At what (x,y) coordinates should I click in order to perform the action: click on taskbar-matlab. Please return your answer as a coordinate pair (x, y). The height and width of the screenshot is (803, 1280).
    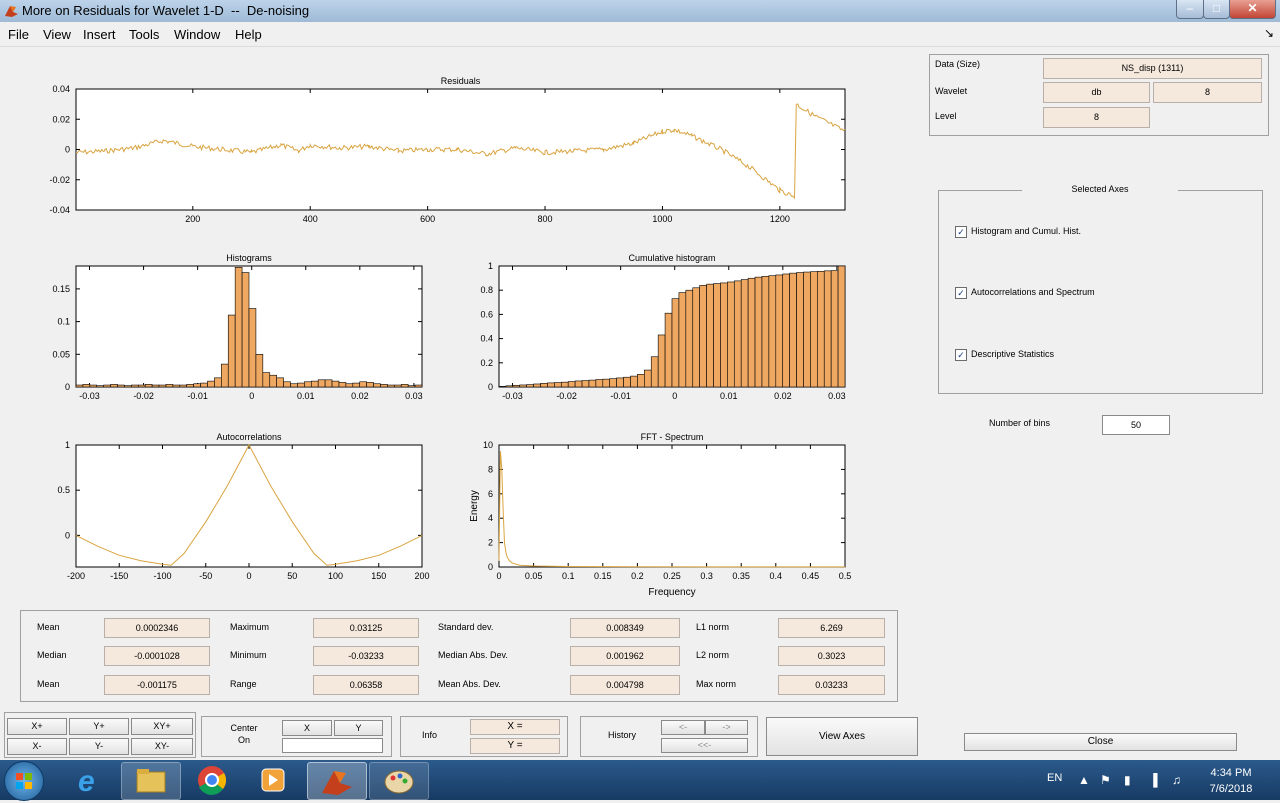
    Looking at the image, I should click on (337, 781).